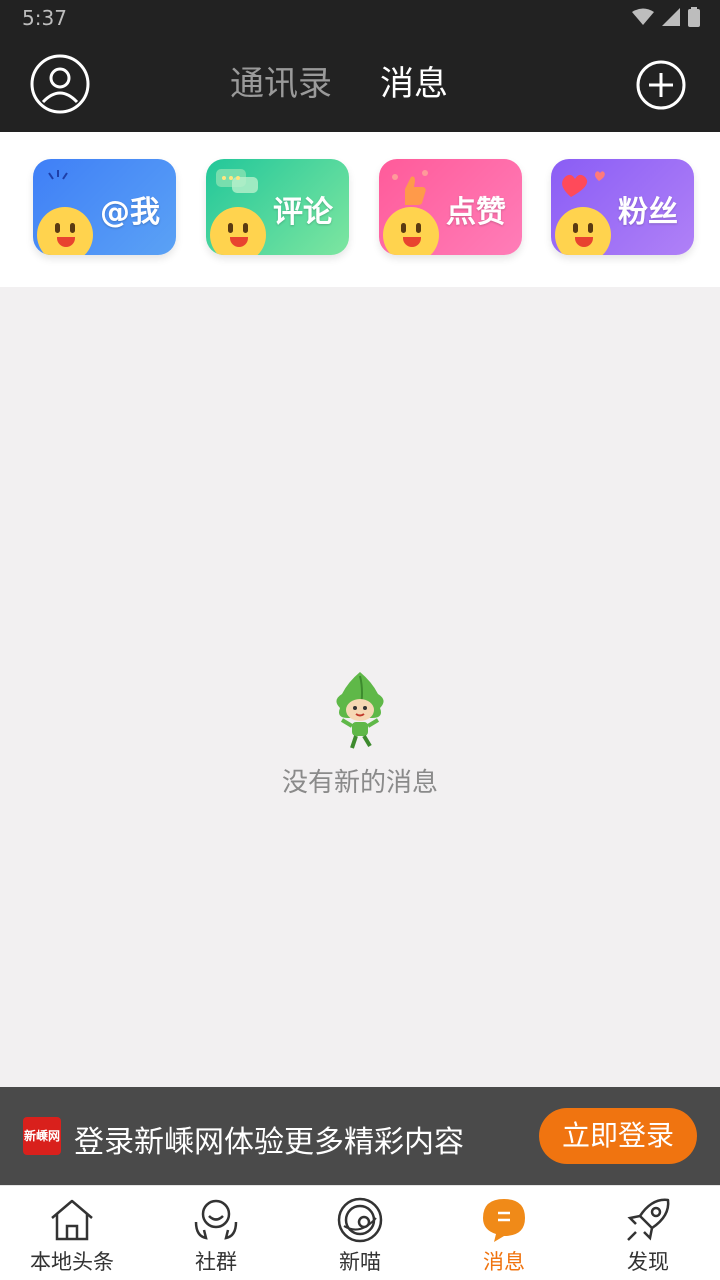 The image size is (720, 1280). I want to click on nav-item-discover: 发现, so click(648, 1233).